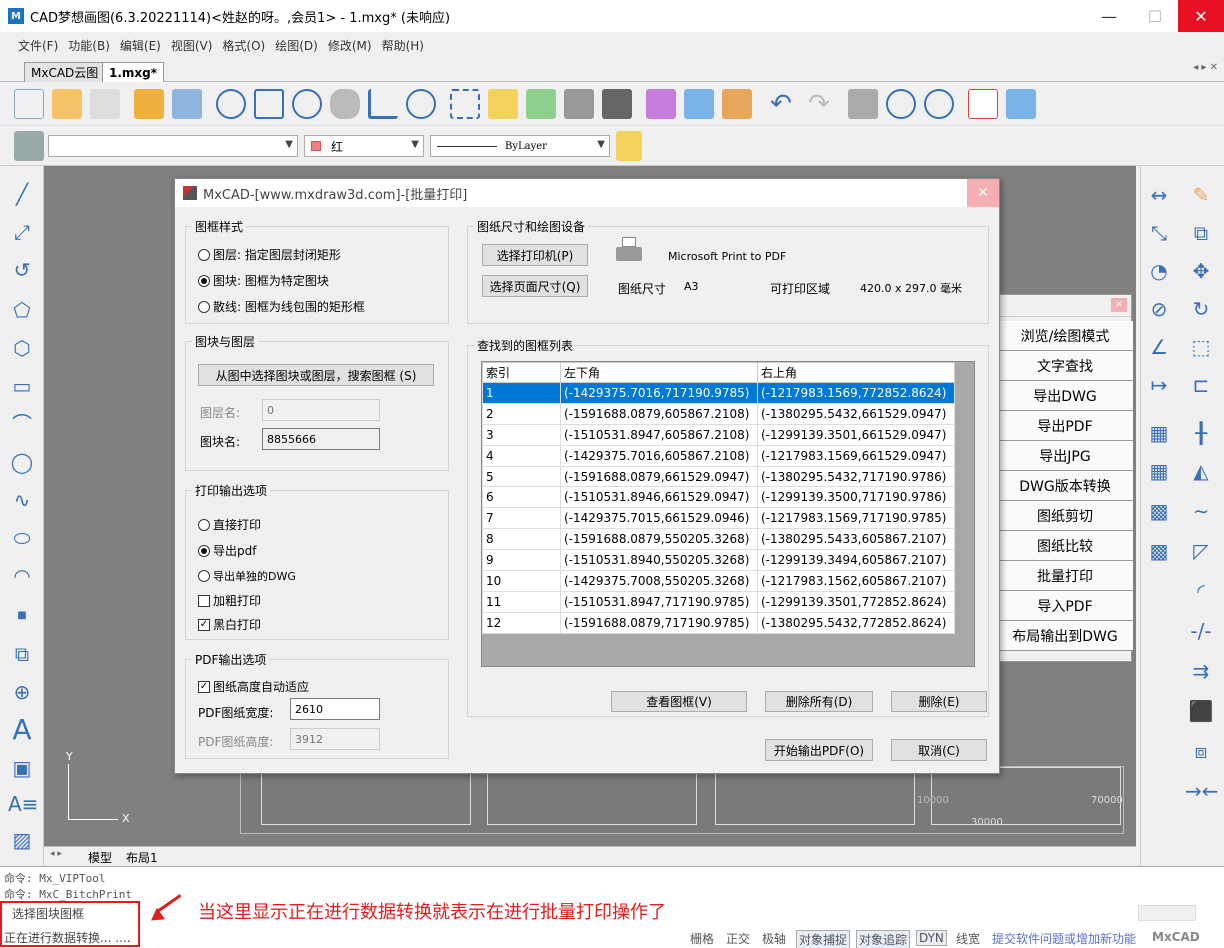 The height and width of the screenshot is (948, 1224). Describe the element at coordinates (65, 72) in the screenshot. I see `tab-cloud: MxCAD云图` at that location.